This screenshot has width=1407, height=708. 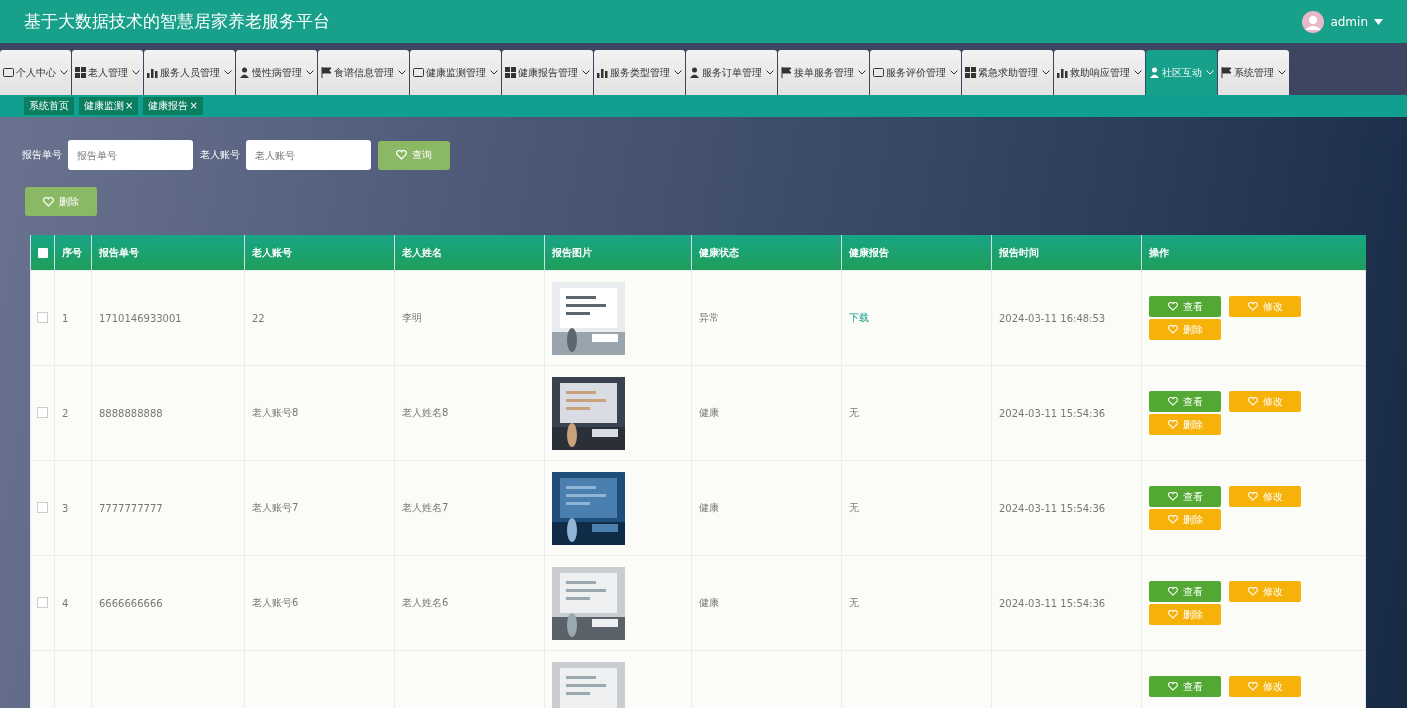 What do you see at coordinates (425, 602) in the screenshot?
I see `table-cell: 老人姓名6` at bounding box center [425, 602].